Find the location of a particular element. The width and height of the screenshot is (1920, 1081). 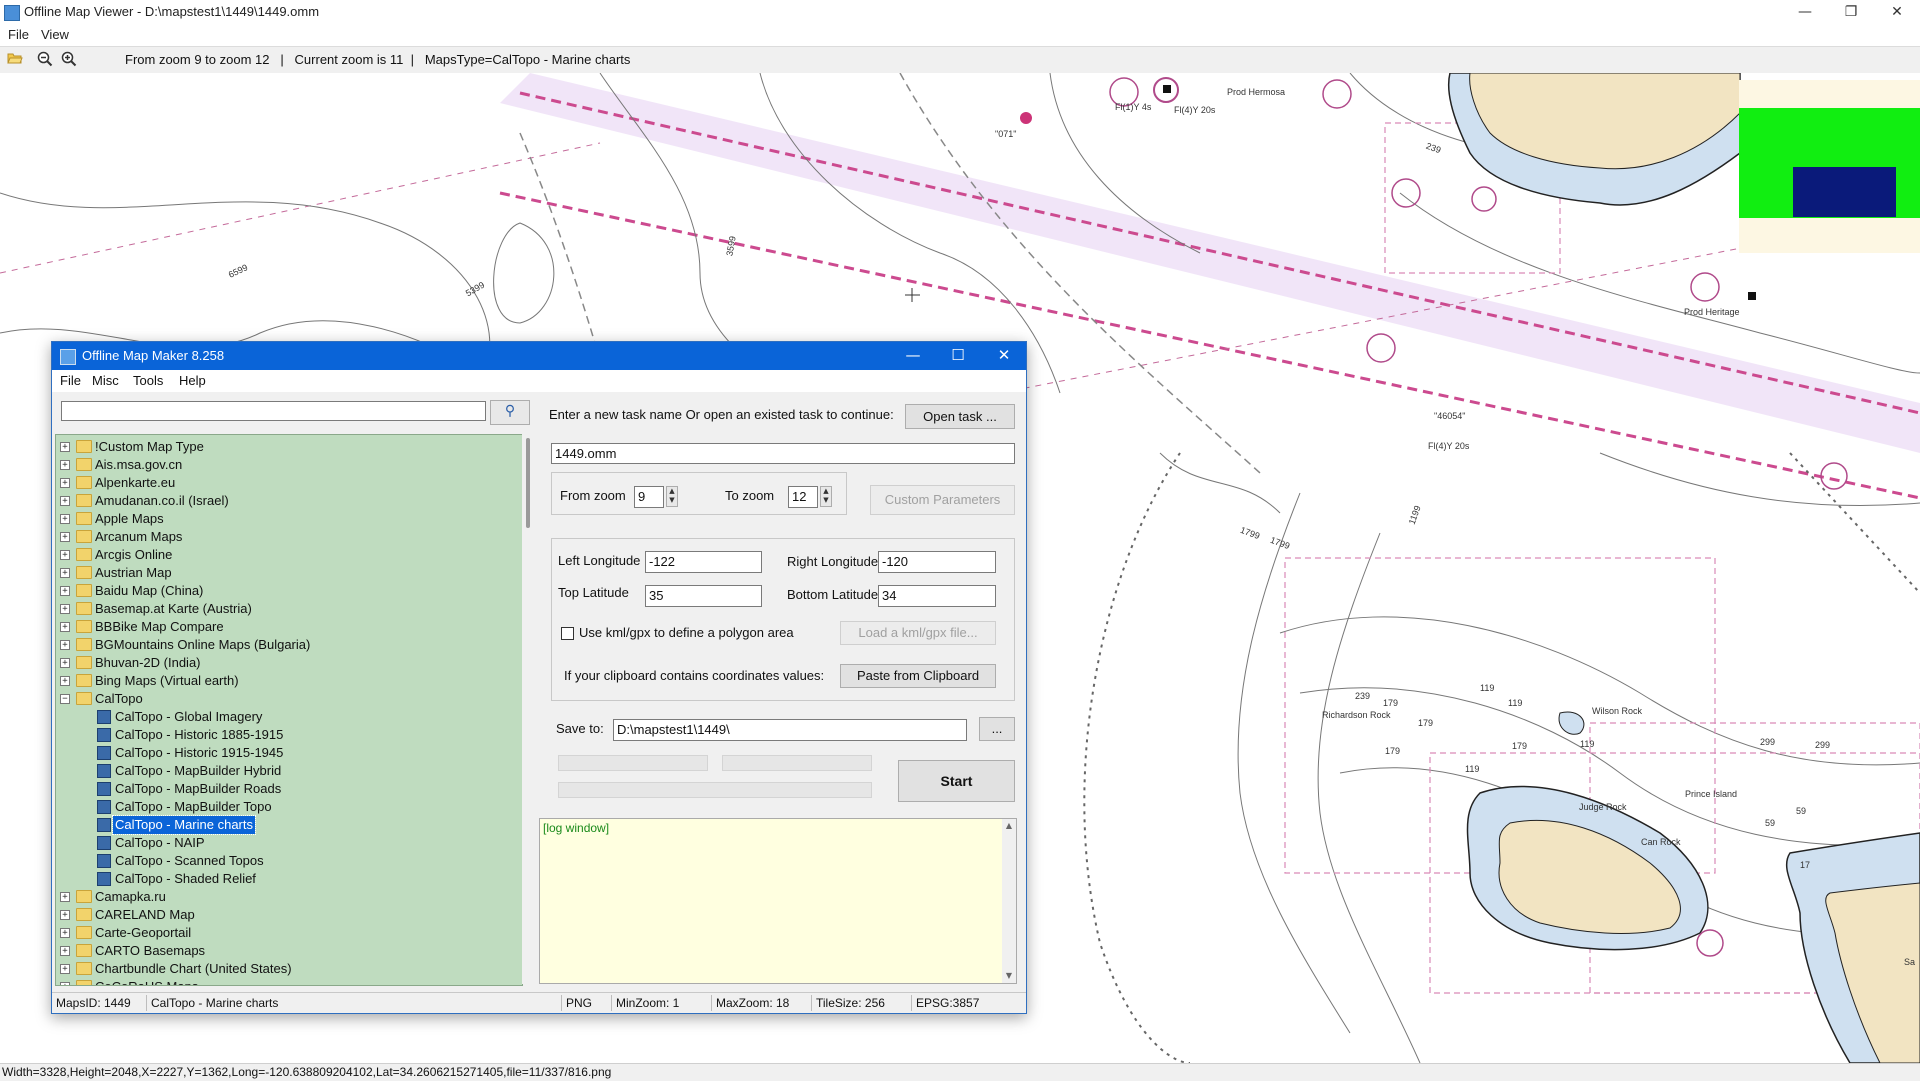

tree-map-item: CalTopo - Global Imagery is located at coordinates (290, 717).